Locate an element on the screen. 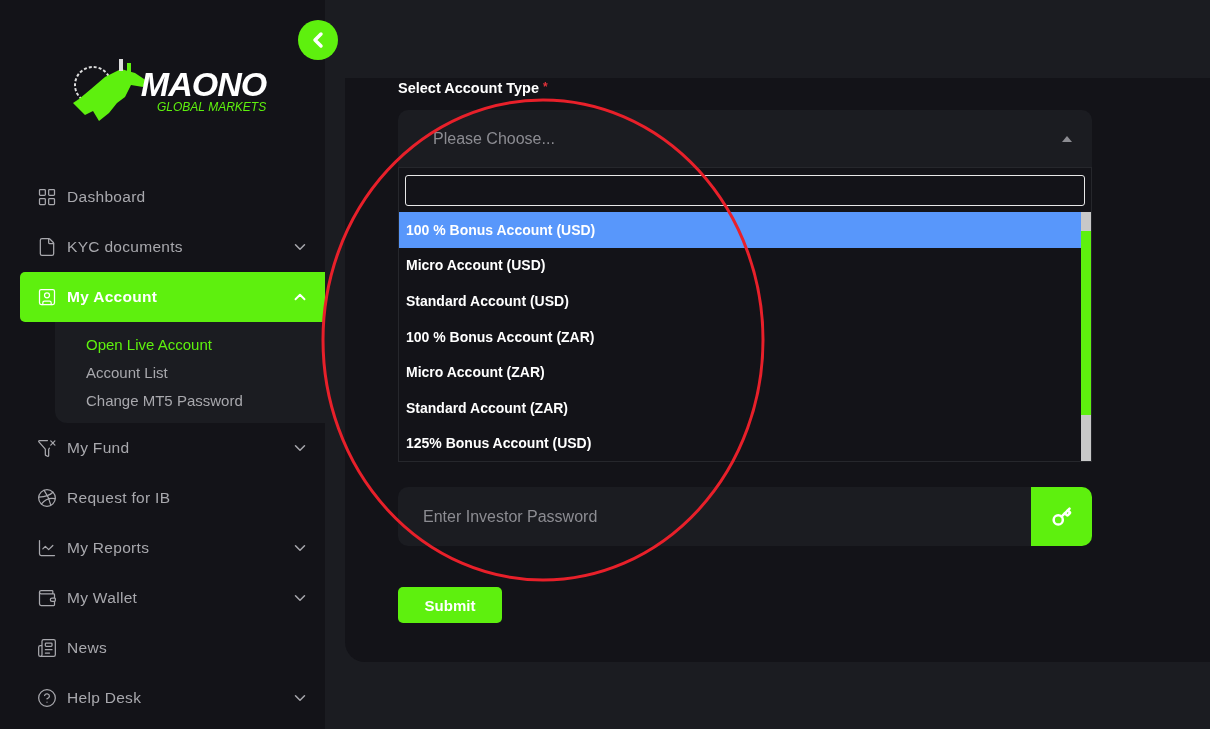  dropdown-option: Standard Account (USD) is located at coordinates (740, 301).